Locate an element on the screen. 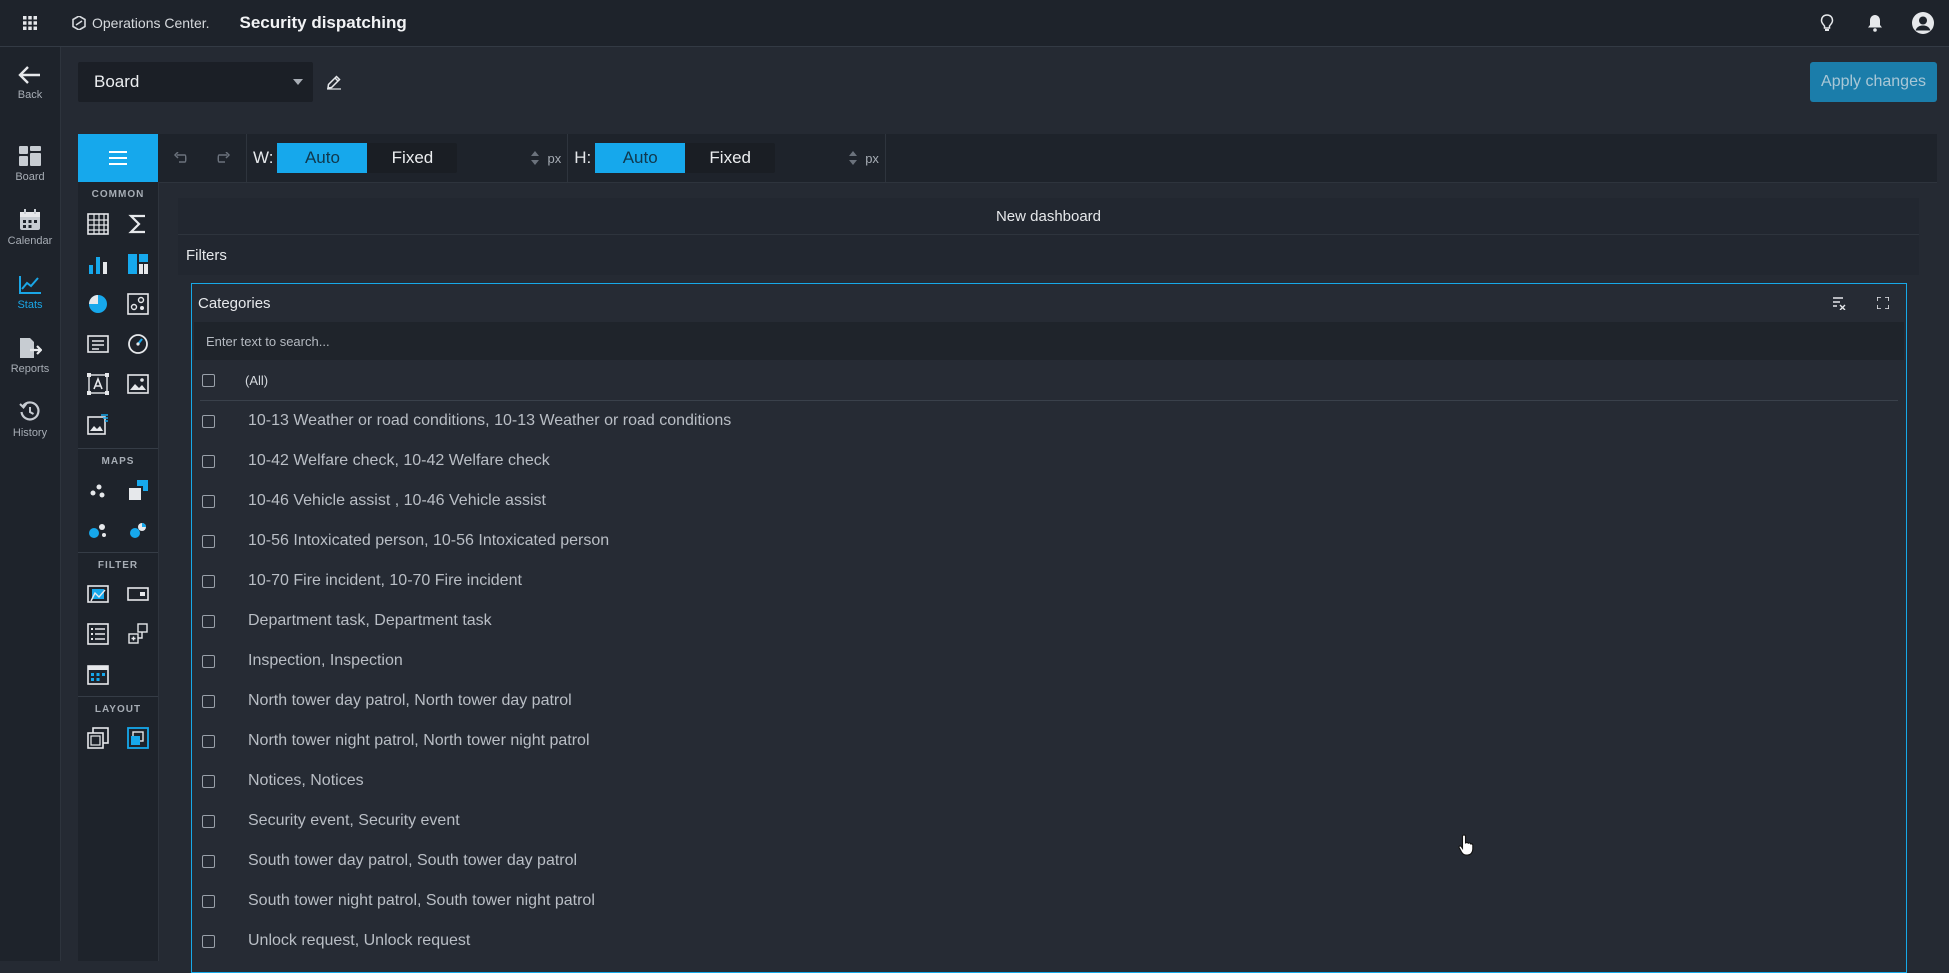 The image size is (1949, 973). gauge-icon is located at coordinates (138, 344).